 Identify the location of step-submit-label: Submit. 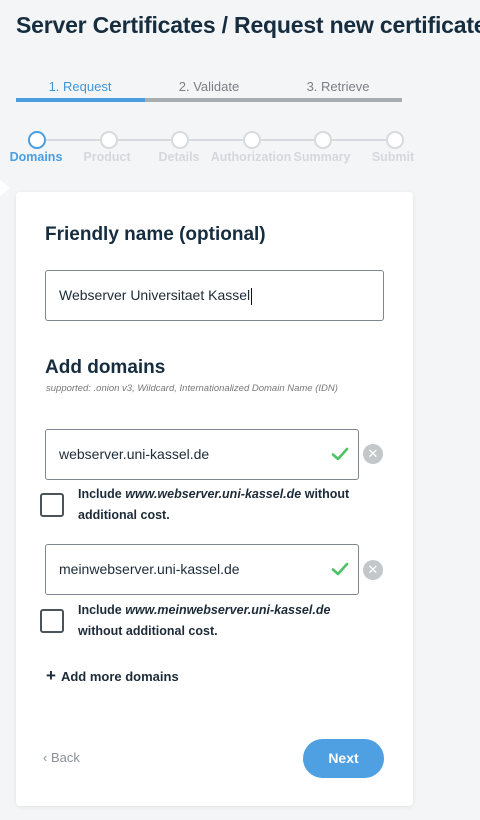
(393, 157).